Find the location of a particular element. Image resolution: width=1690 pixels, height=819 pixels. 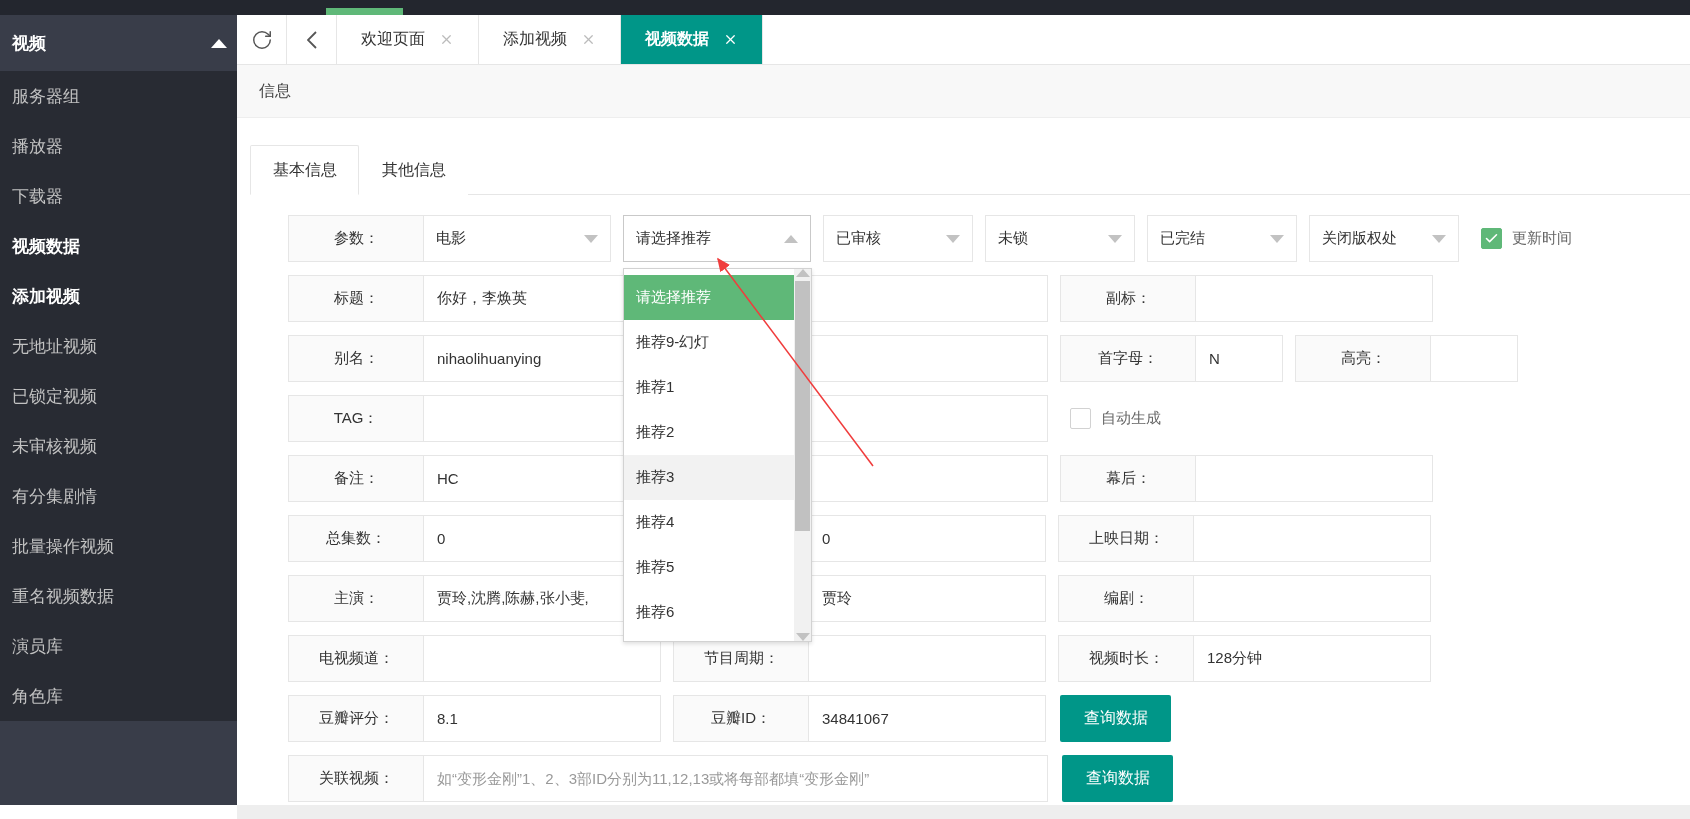

sidebar-item: 添加视频 is located at coordinates (118, 296).